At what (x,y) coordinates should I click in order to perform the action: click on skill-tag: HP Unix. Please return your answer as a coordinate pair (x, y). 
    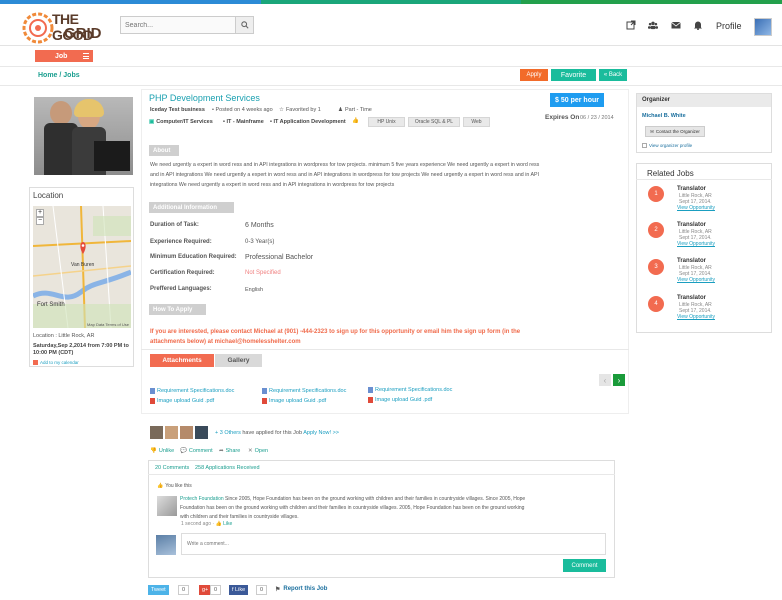
    Looking at the image, I should click on (386, 122).